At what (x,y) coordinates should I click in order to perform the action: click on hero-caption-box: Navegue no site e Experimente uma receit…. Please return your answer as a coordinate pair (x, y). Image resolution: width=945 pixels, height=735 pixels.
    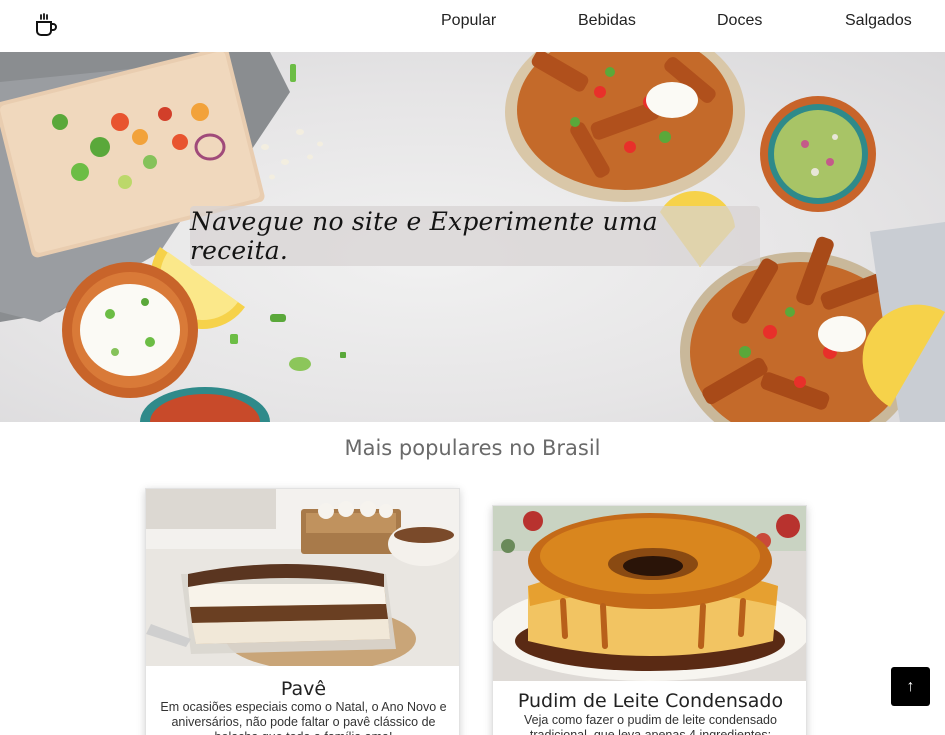
    Looking at the image, I should click on (475, 236).